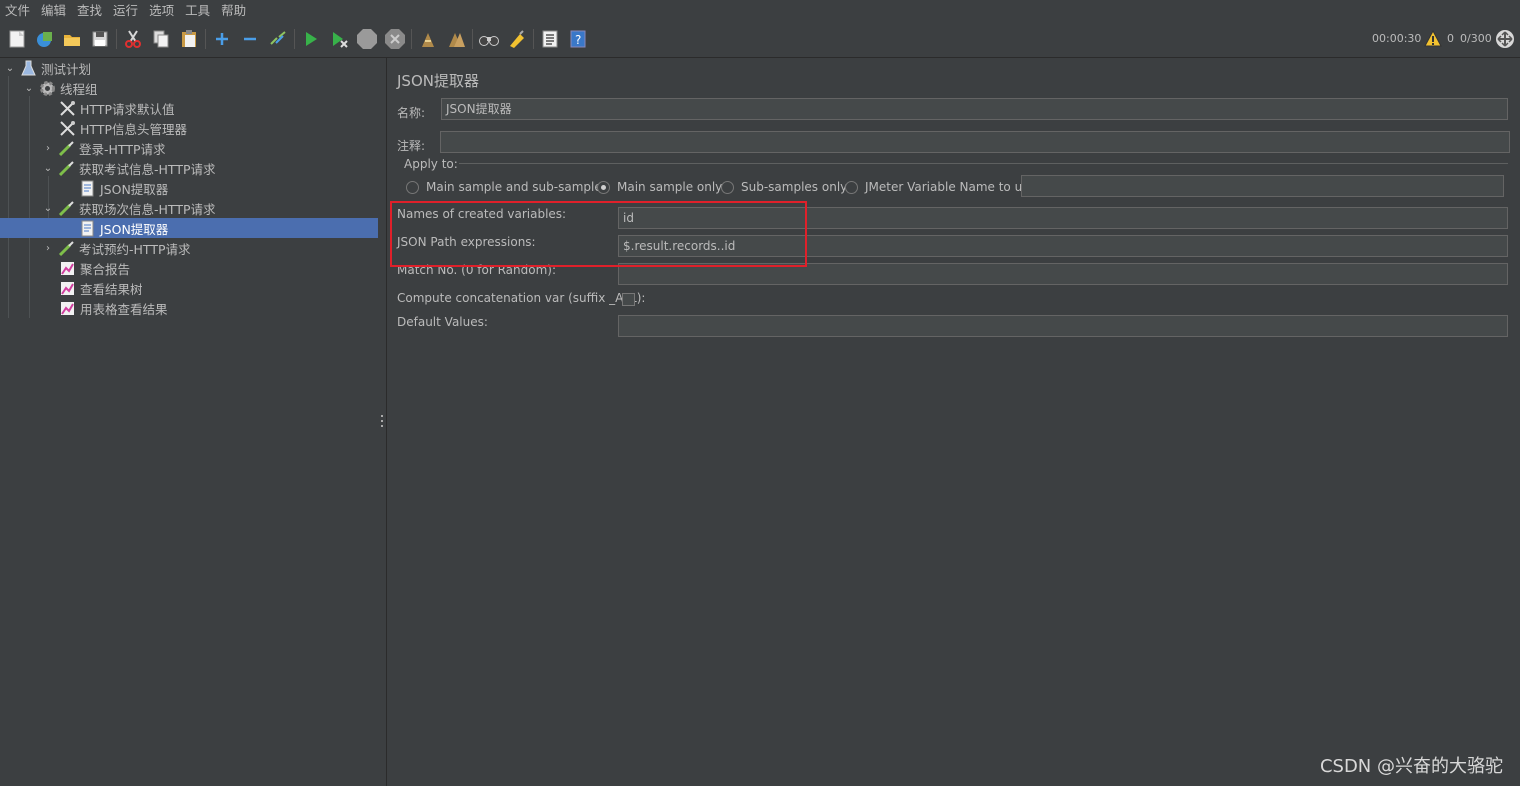 This screenshot has height=786, width=1520. I want to click on toggle-icon, so click(278, 39).